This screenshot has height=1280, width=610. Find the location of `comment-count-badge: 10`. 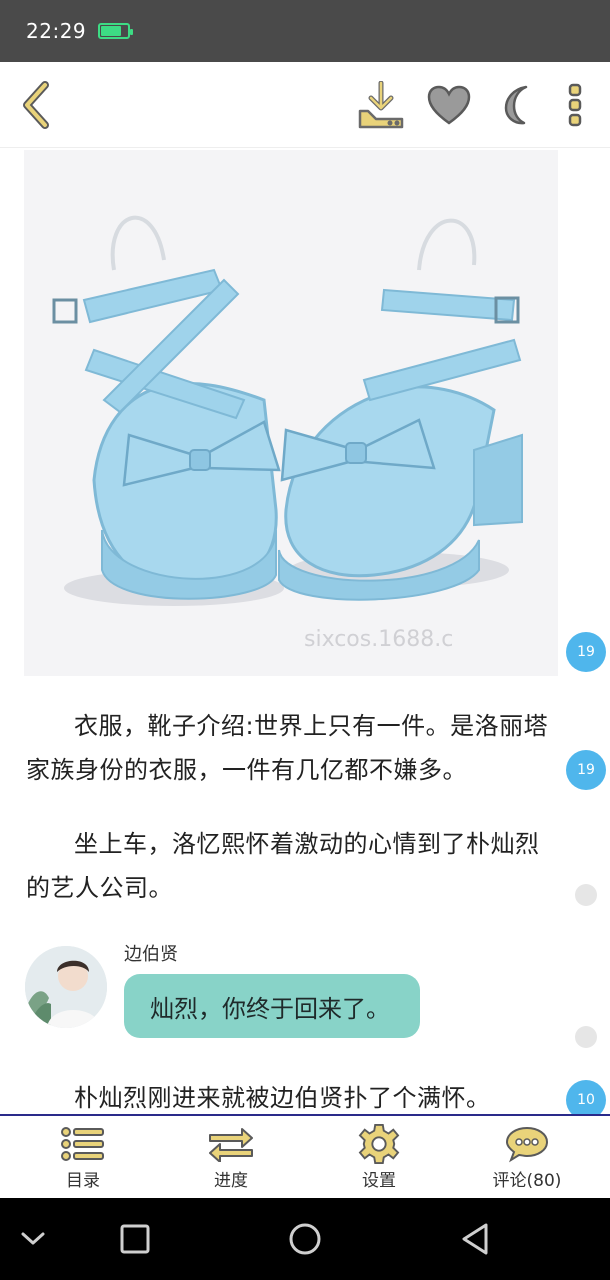

comment-count-badge: 10 is located at coordinates (586, 1097).